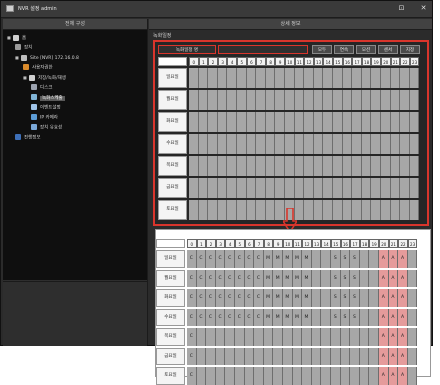  What do you see at coordinates (23, 47) in the screenshot?
I see `tree-item-2: 장치` at bounding box center [23, 47].